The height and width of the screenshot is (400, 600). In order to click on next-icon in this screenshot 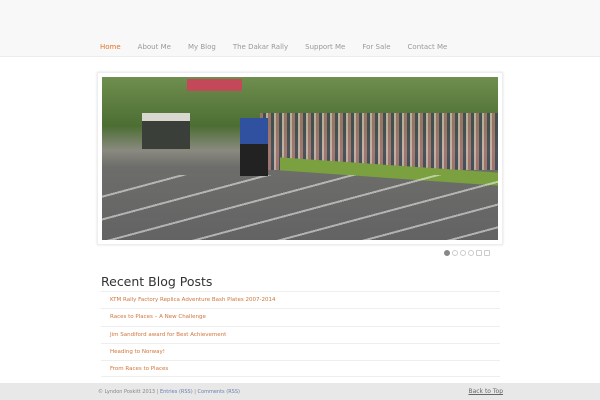, I will do `click(487, 253)`.